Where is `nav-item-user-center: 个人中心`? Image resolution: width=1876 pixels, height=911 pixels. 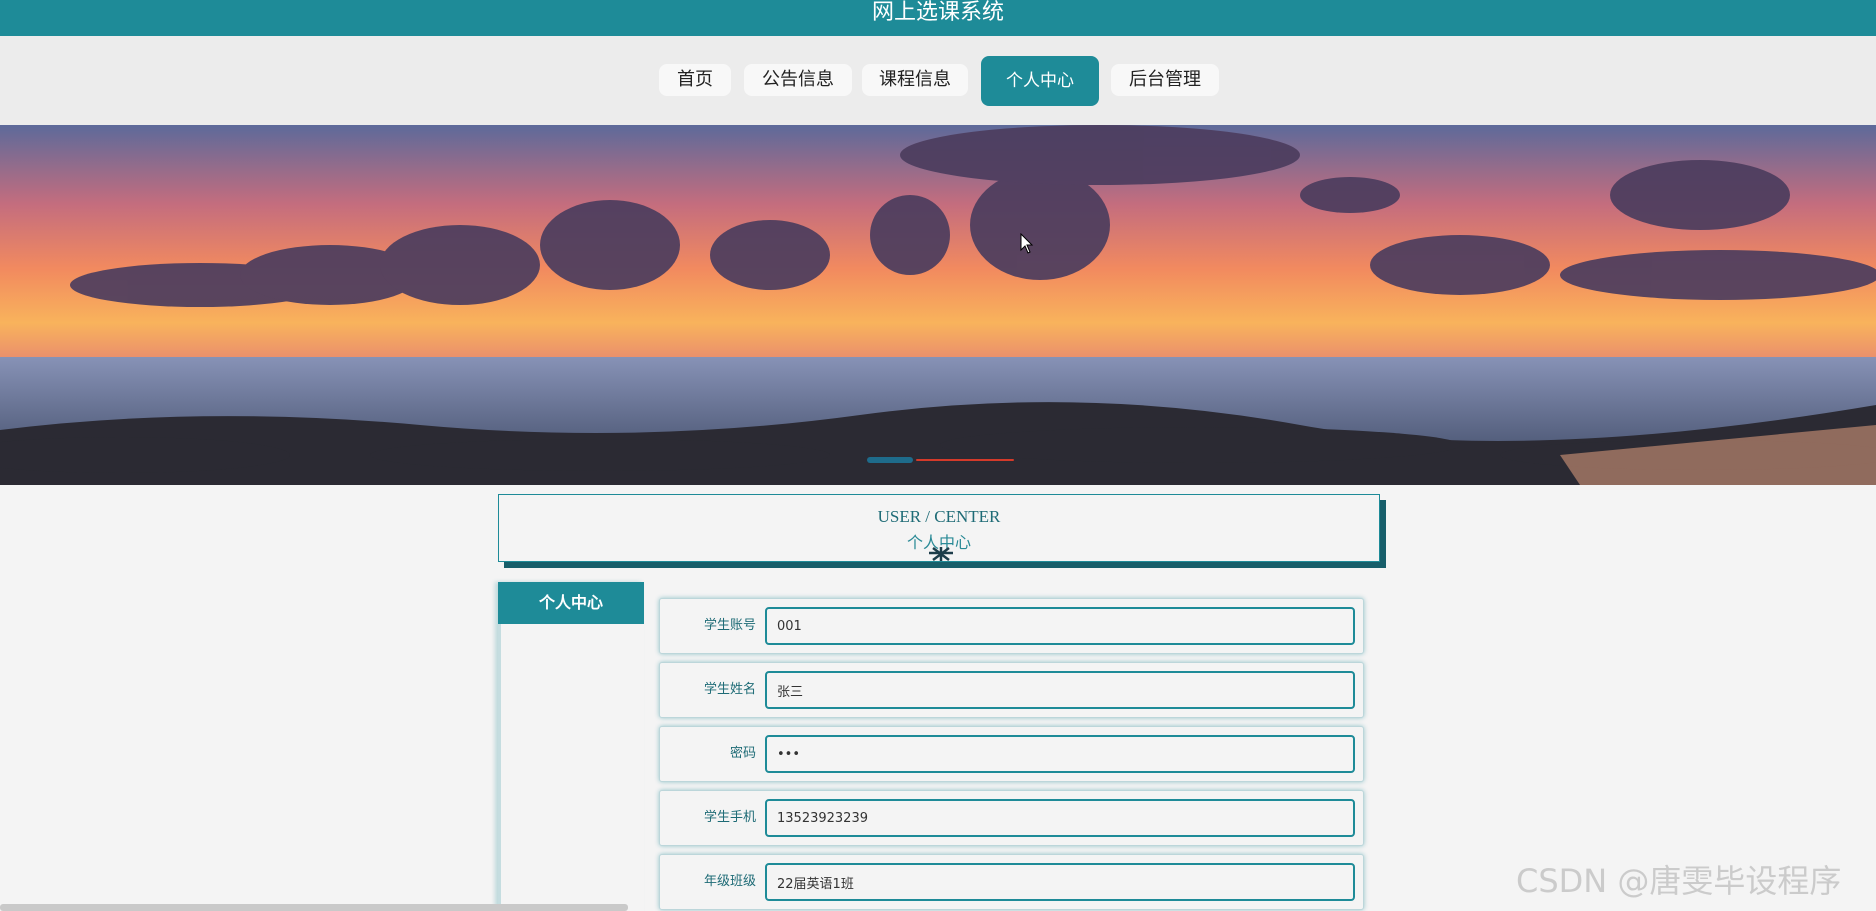
nav-item-user-center: 个人中心 is located at coordinates (1040, 81).